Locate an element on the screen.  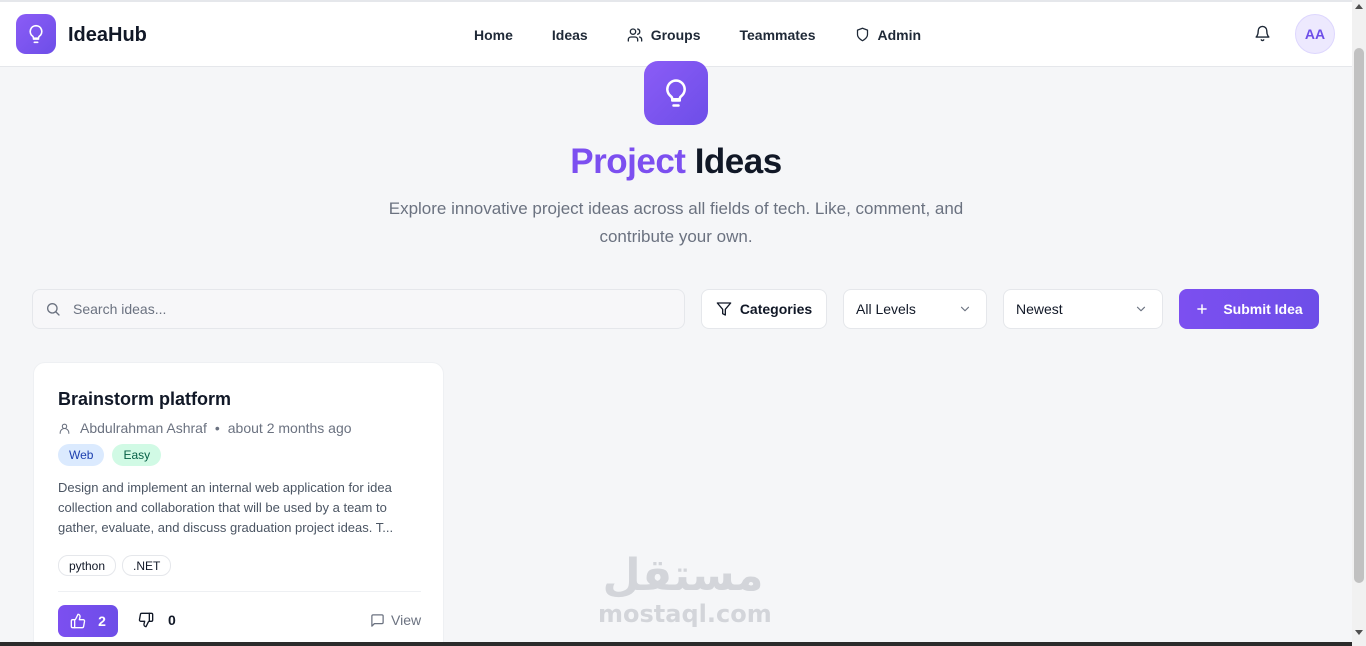
page-title: Project Ideas is located at coordinates (676, 162).